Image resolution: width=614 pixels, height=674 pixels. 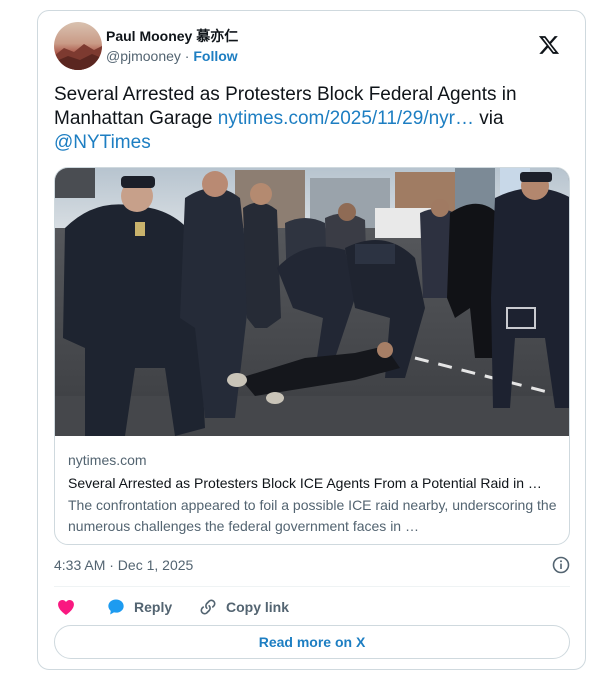 I want to click on like-button, so click(x=70, y=607).